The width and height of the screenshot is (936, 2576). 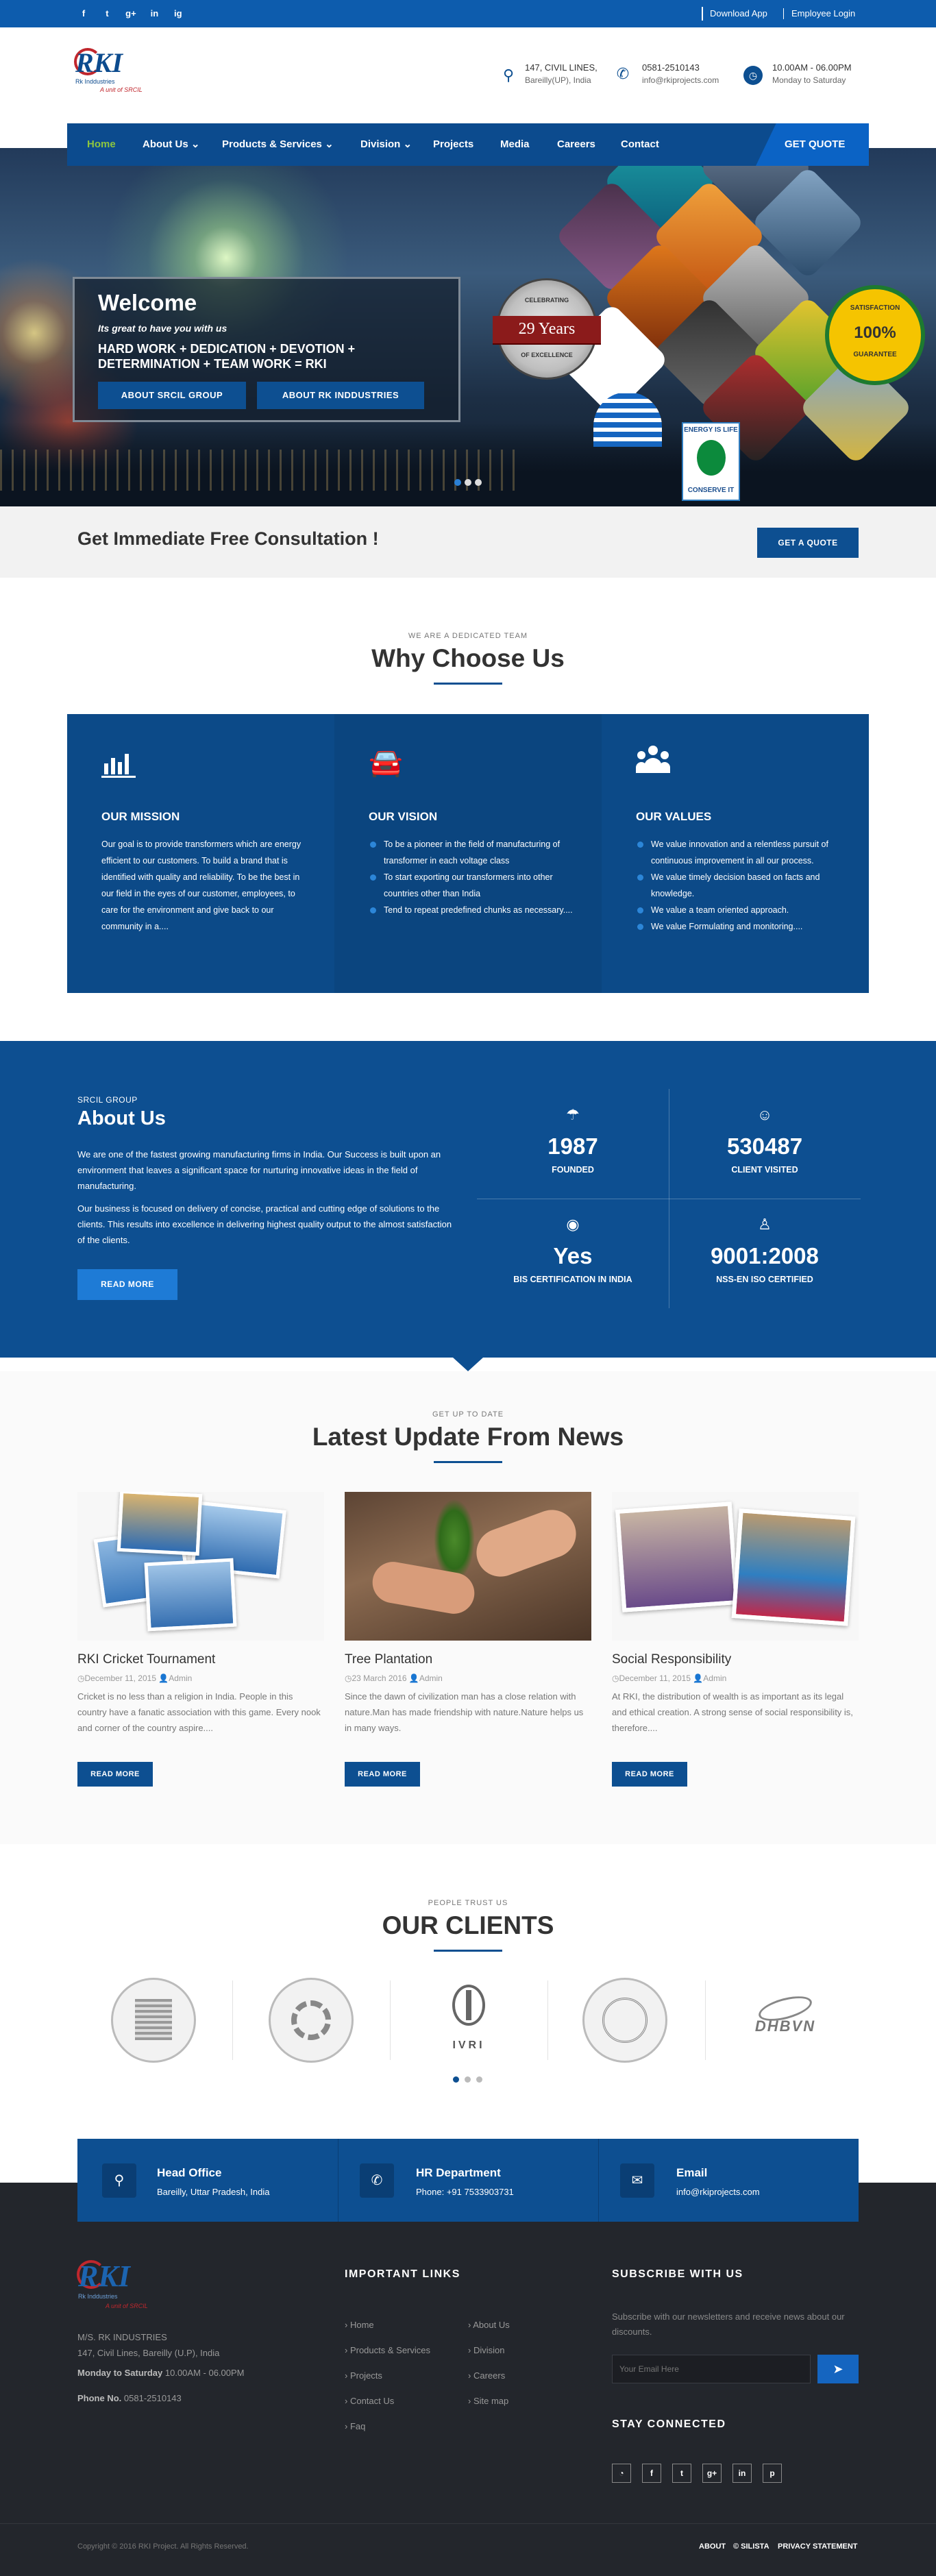 I want to click on footer-link: › Faq, so click(x=355, y=2426).